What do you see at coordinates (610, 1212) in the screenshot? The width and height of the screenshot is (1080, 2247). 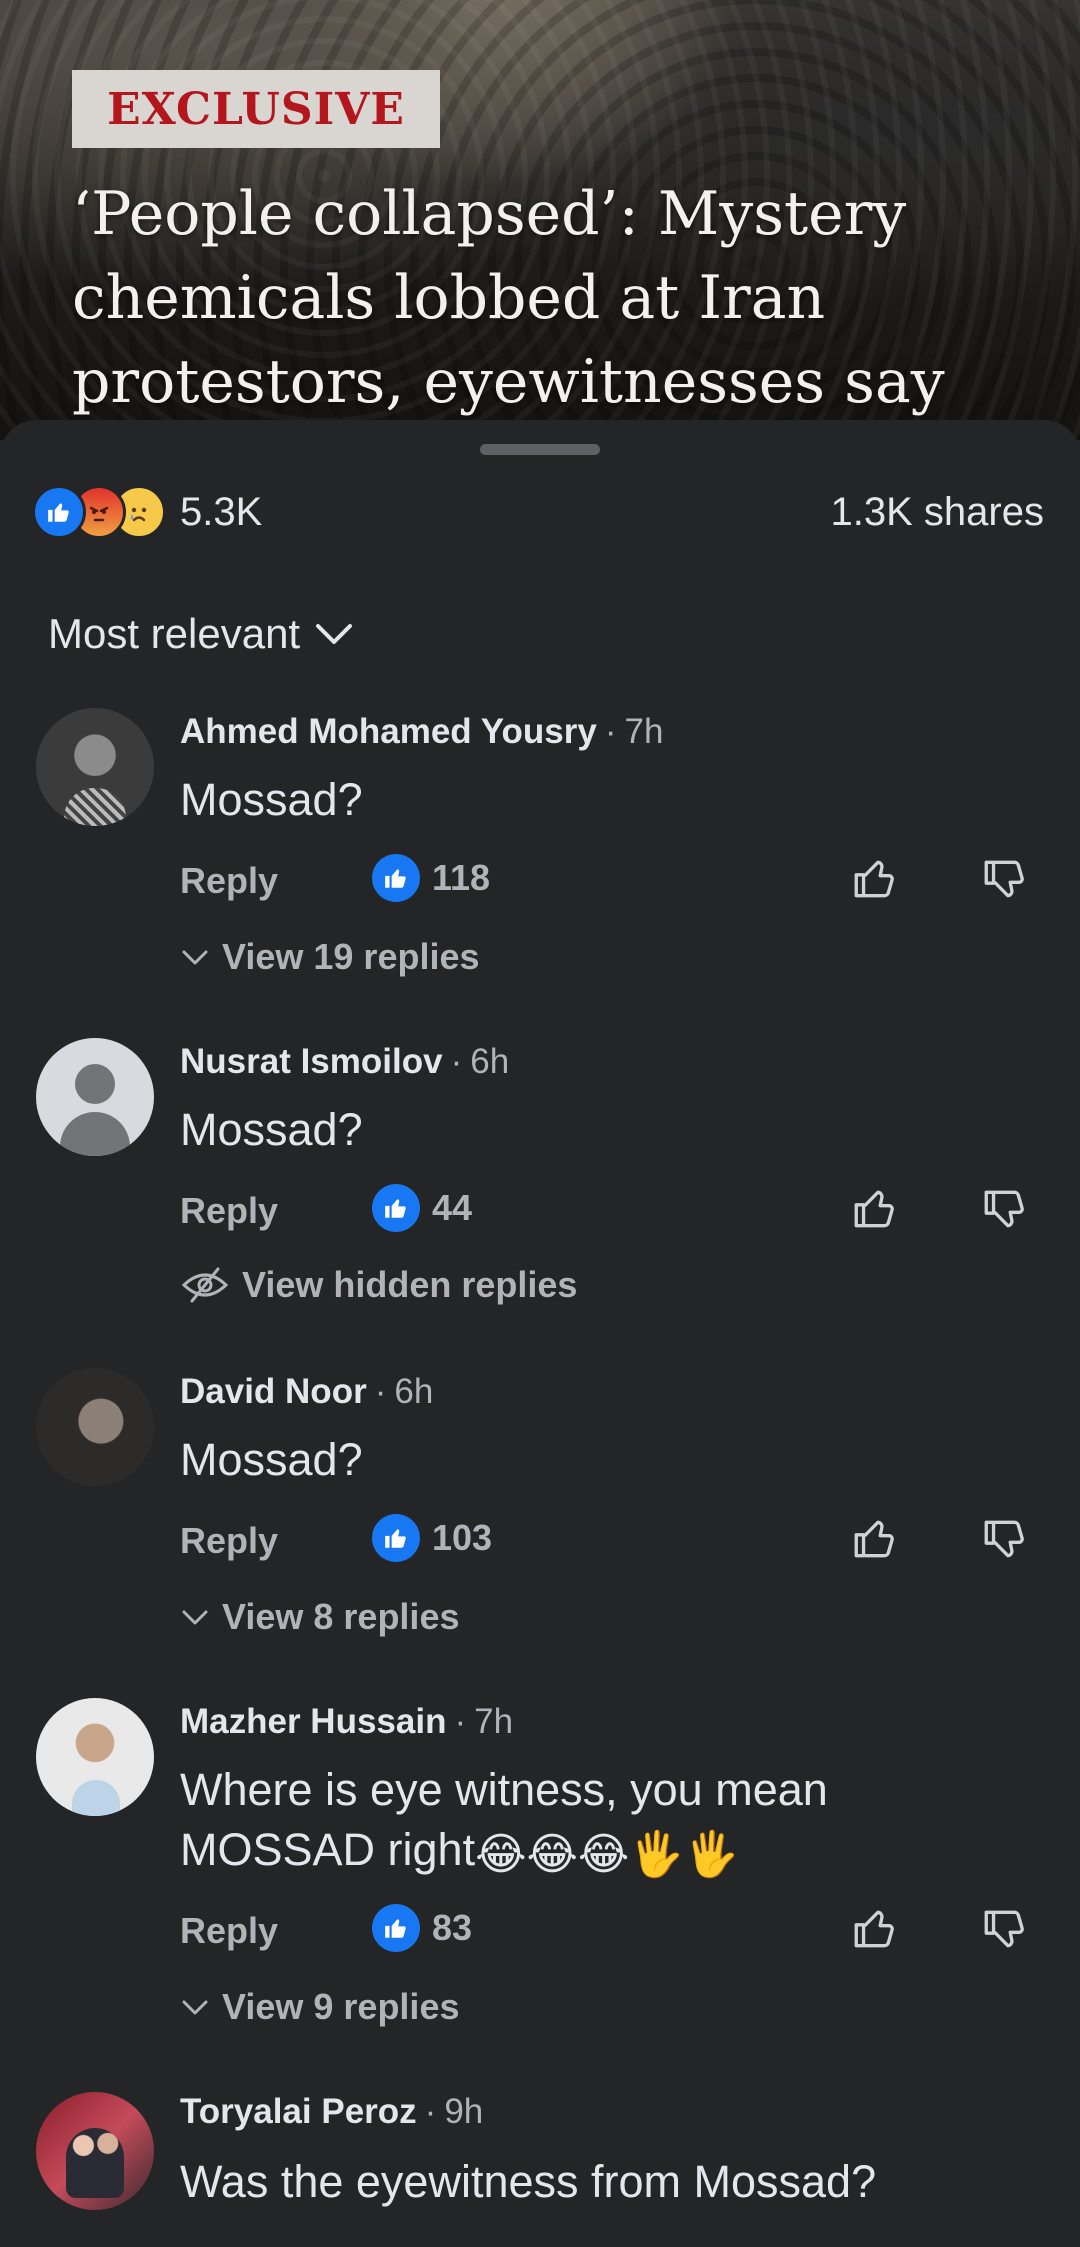 I see `comment-actions: Reply 44` at bounding box center [610, 1212].